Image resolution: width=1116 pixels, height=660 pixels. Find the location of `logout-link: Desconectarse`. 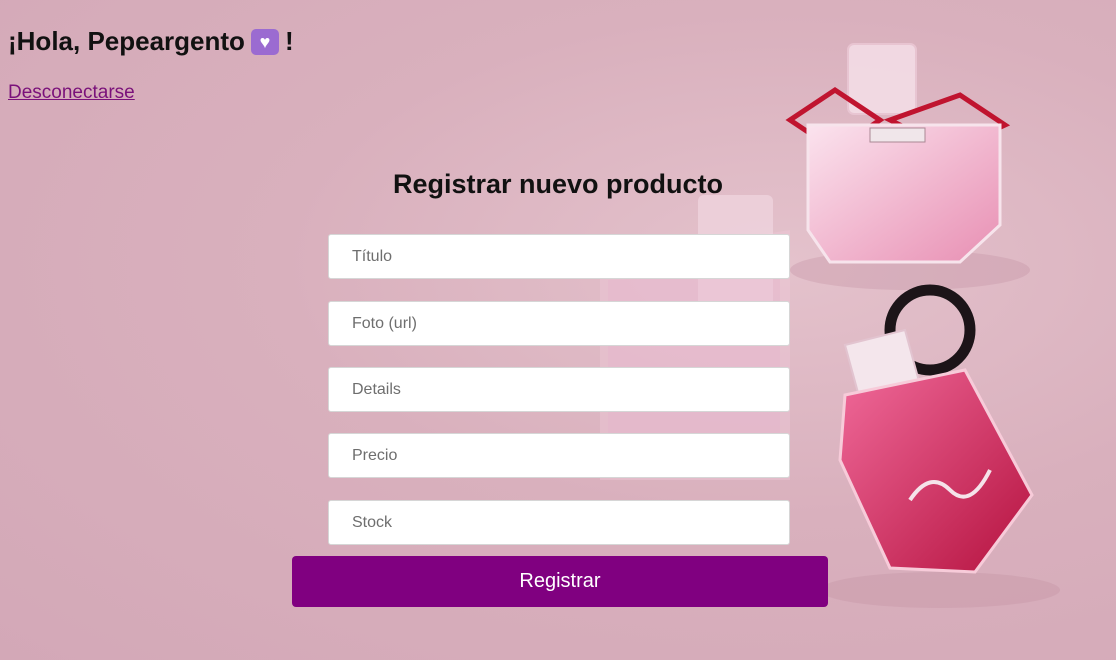

logout-link: Desconectarse is located at coordinates (71, 93).